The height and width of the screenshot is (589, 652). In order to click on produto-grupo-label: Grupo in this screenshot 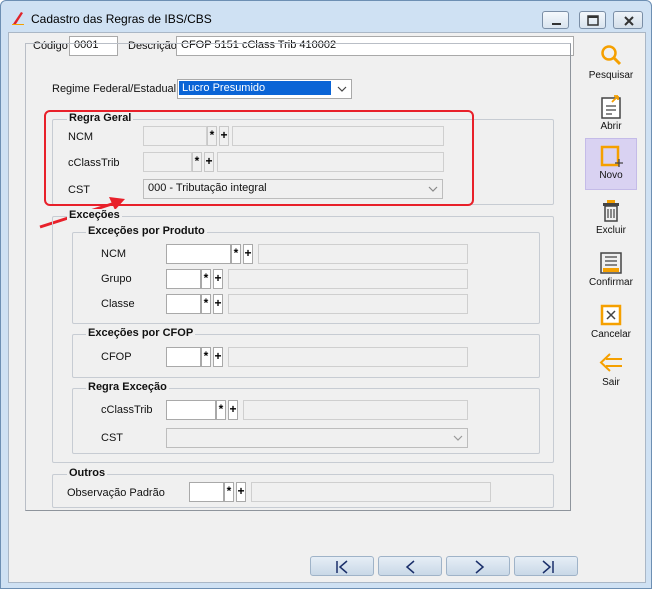, I will do `click(116, 279)`.